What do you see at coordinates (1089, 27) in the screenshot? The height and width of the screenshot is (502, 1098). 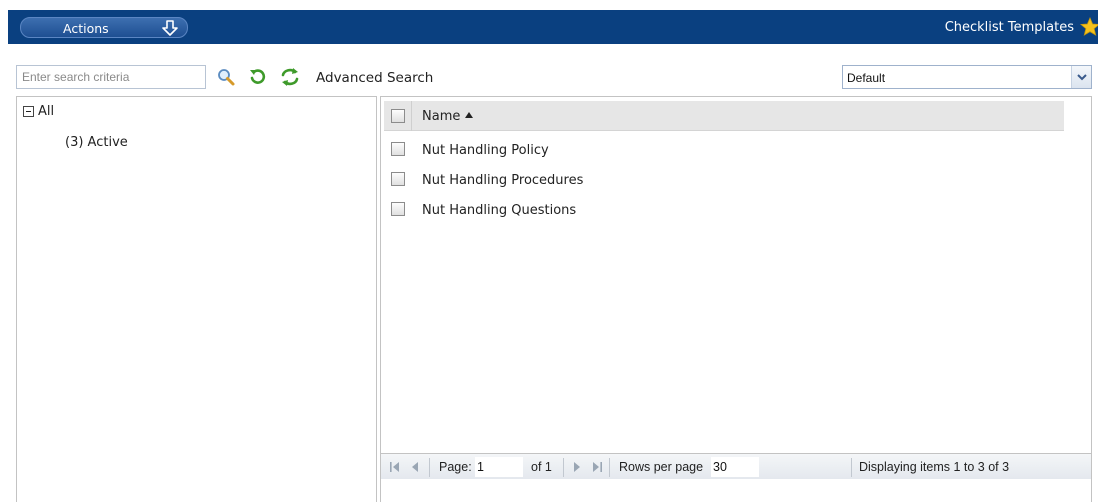 I see `favorite-star-icon` at bounding box center [1089, 27].